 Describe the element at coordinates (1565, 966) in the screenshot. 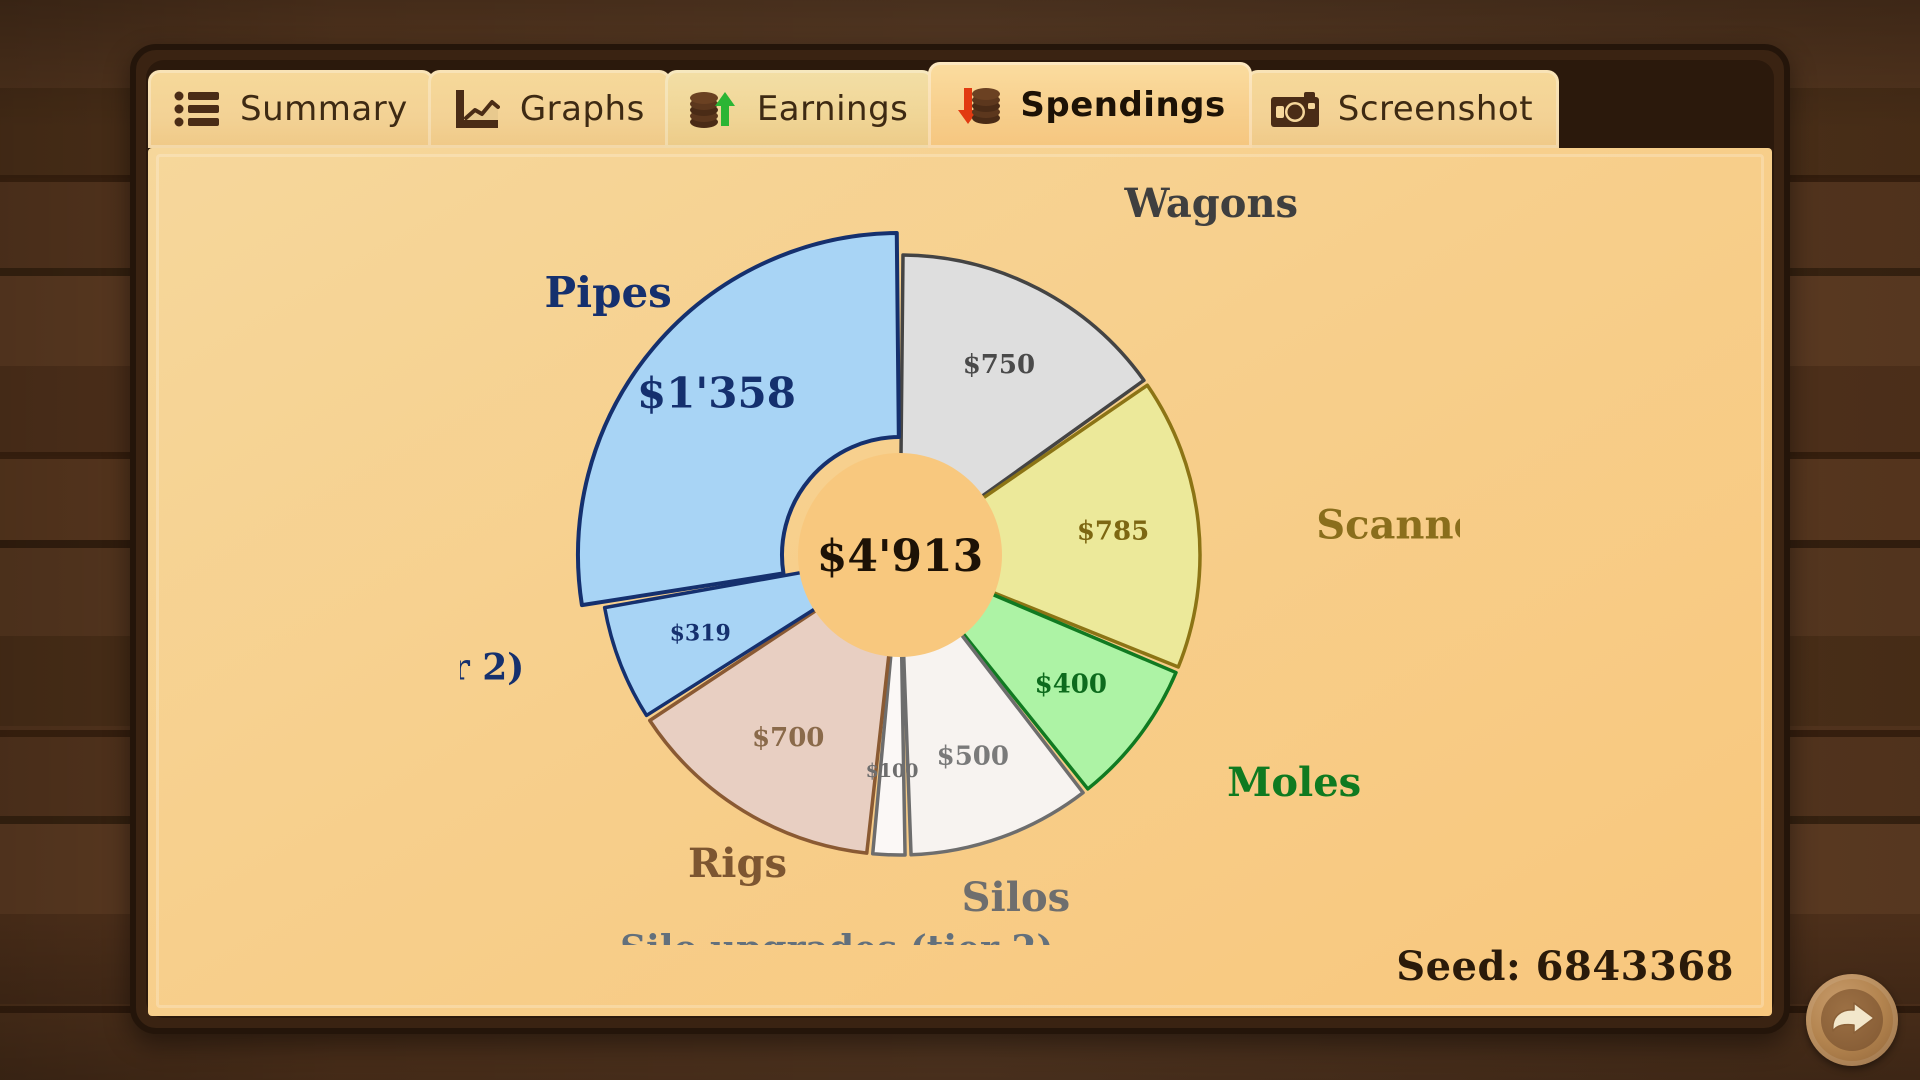

I see `seed-text: Seed: 6843368` at that location.